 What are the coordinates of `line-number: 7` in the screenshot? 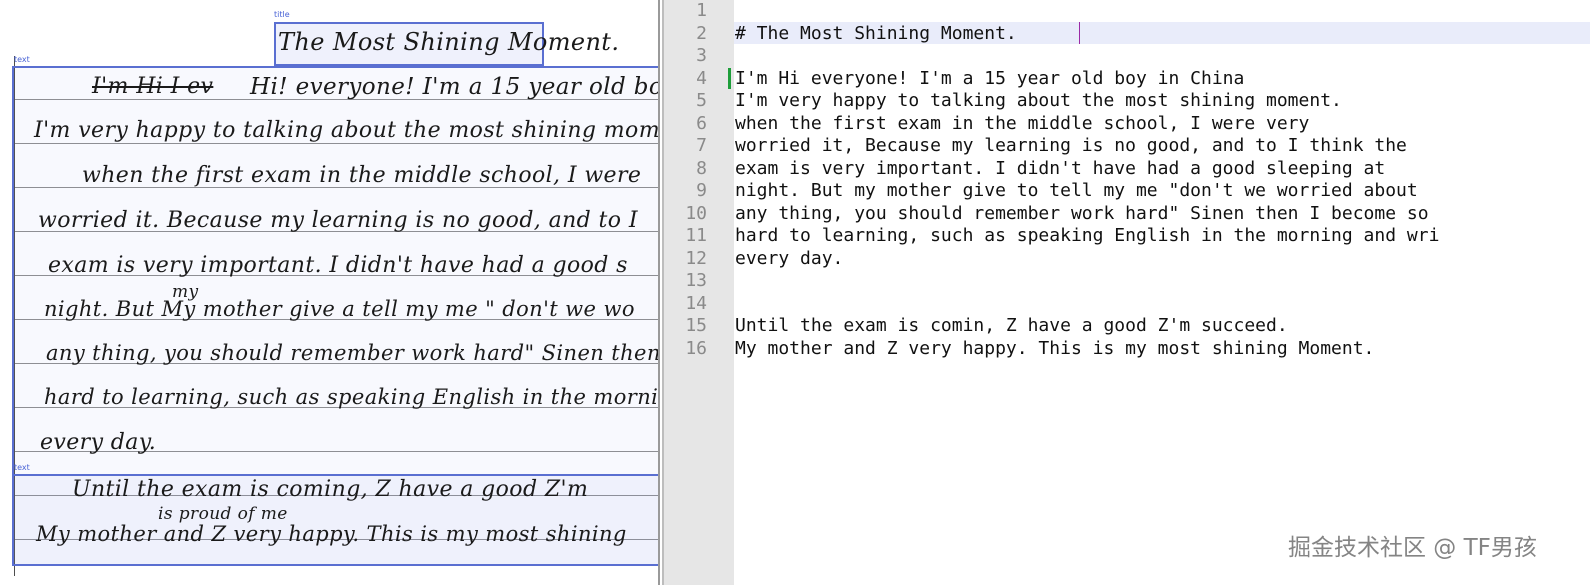 It's located at (701, 145).